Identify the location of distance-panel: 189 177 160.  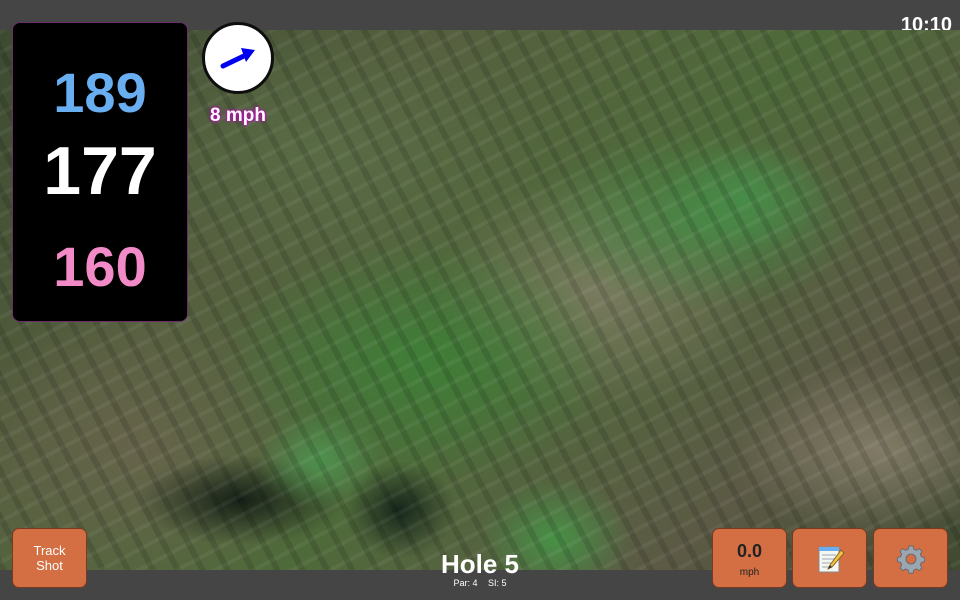
(100, 172).